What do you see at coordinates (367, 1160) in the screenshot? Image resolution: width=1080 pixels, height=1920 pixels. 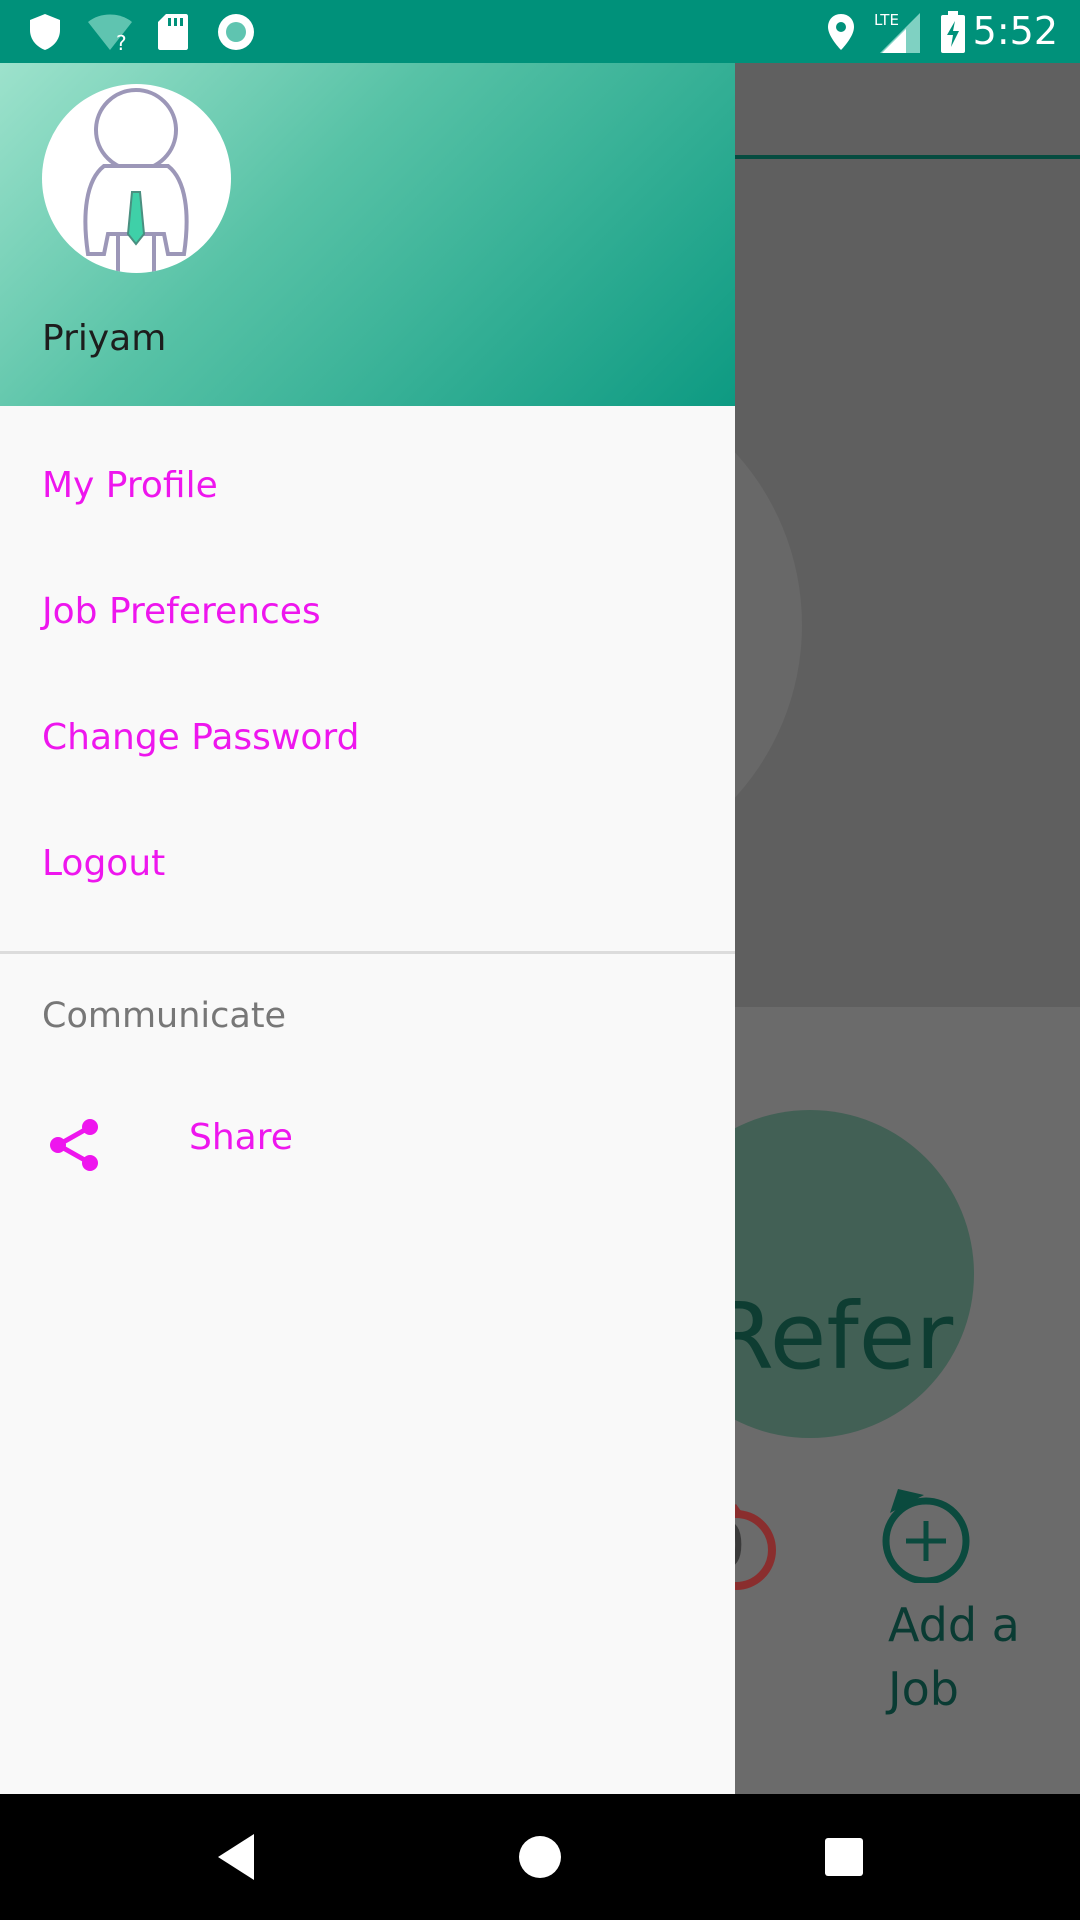 I see `menu-item-share: Share` at bounding box center [367, 1160].